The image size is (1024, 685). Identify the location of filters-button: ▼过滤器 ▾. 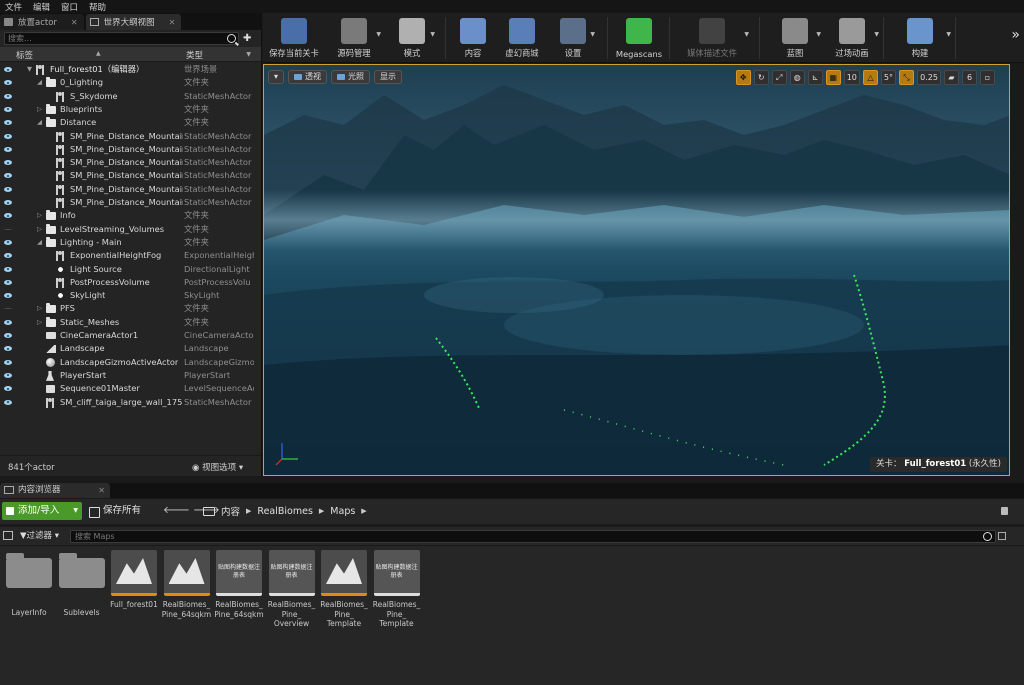
(39, 536).